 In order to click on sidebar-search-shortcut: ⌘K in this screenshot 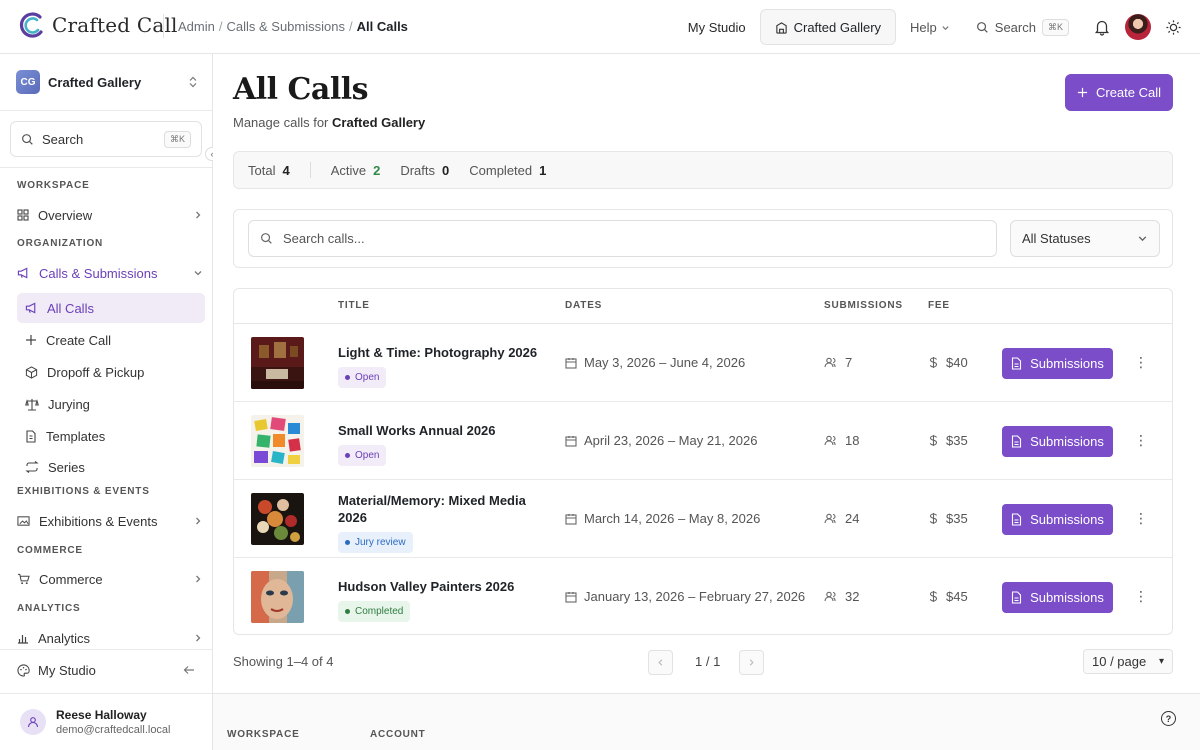, I will do `click(177, 139)`.